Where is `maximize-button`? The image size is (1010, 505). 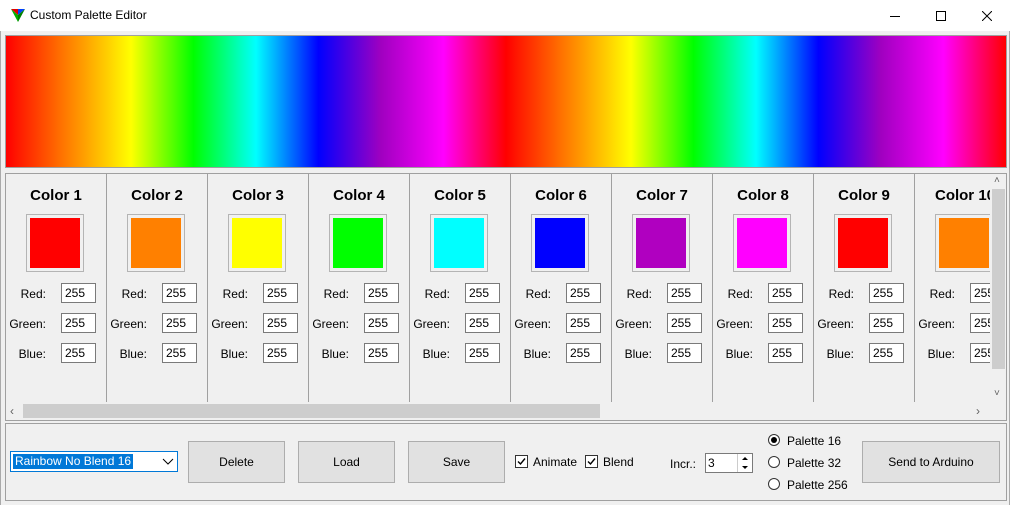 maximize-button is located at coordinates (941, 15).